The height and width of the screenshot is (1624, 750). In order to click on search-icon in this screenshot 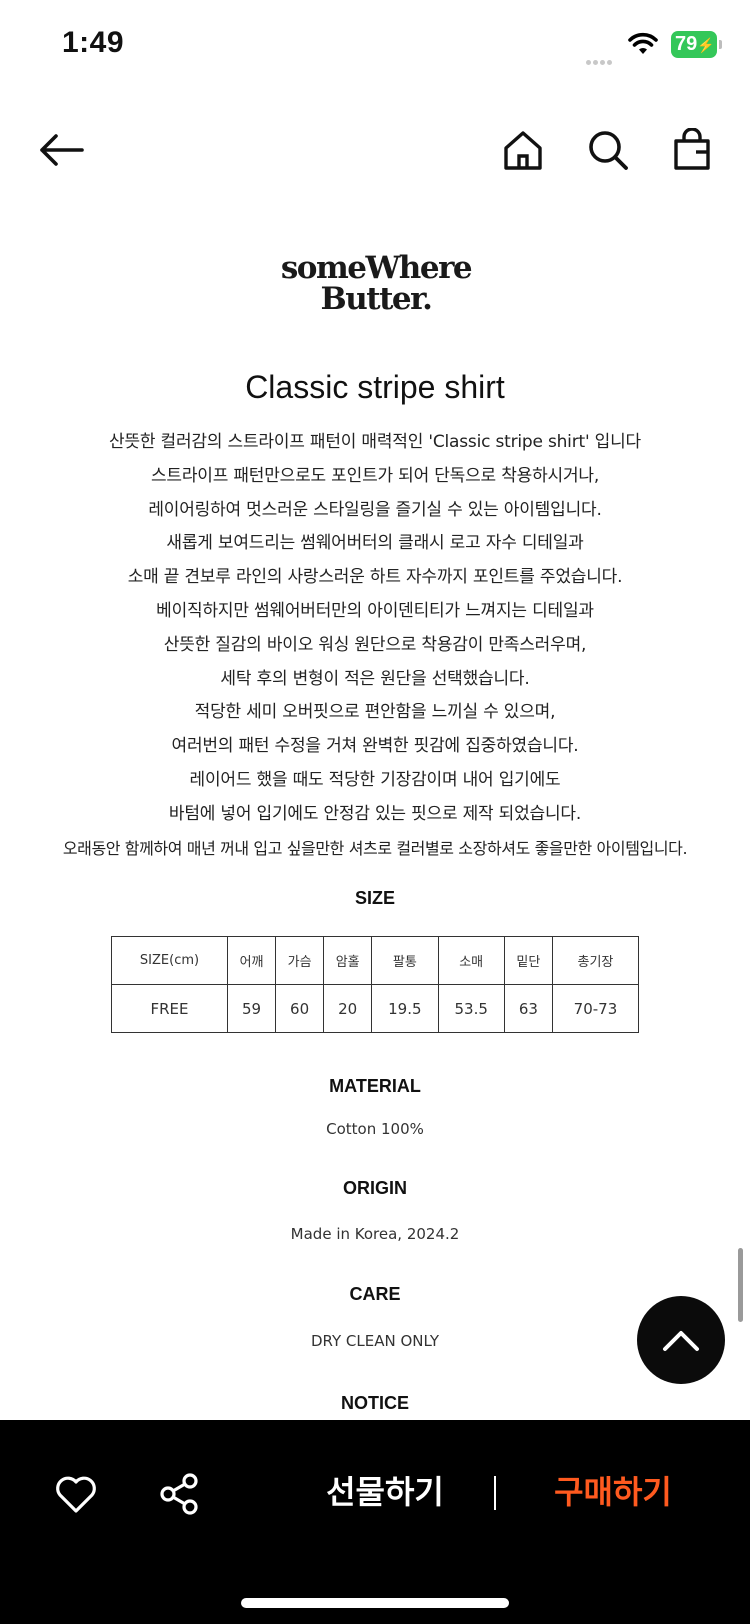, I will do `click(608, 150)`.